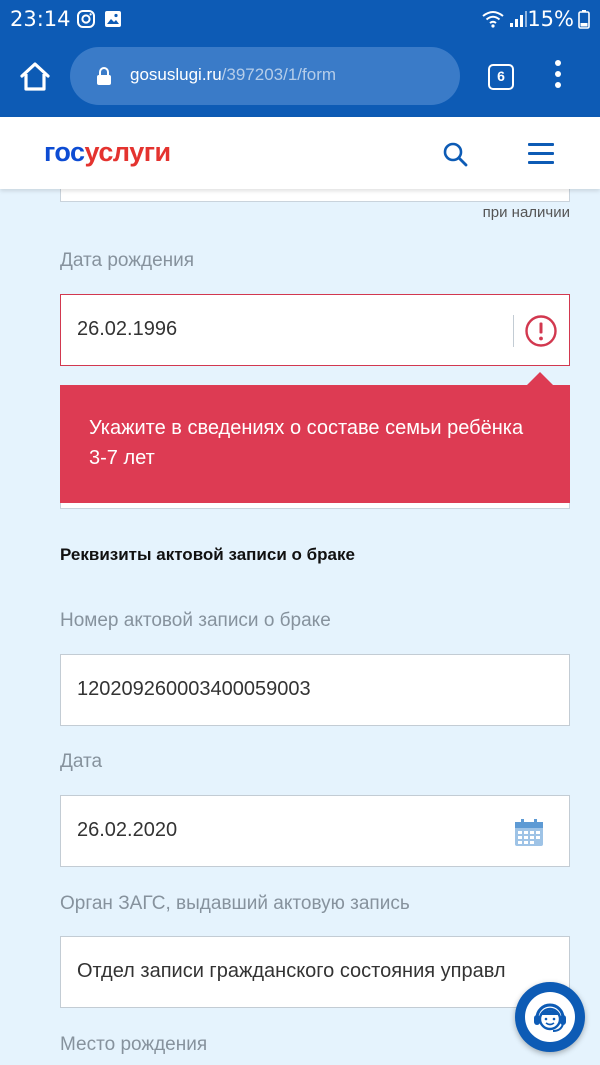 The width and height of the screenshot is (600, 1065). What do you see at coordinates (113, 19) in the screenshot?
I see `gallery-icon` at bounding box center [113, 19].